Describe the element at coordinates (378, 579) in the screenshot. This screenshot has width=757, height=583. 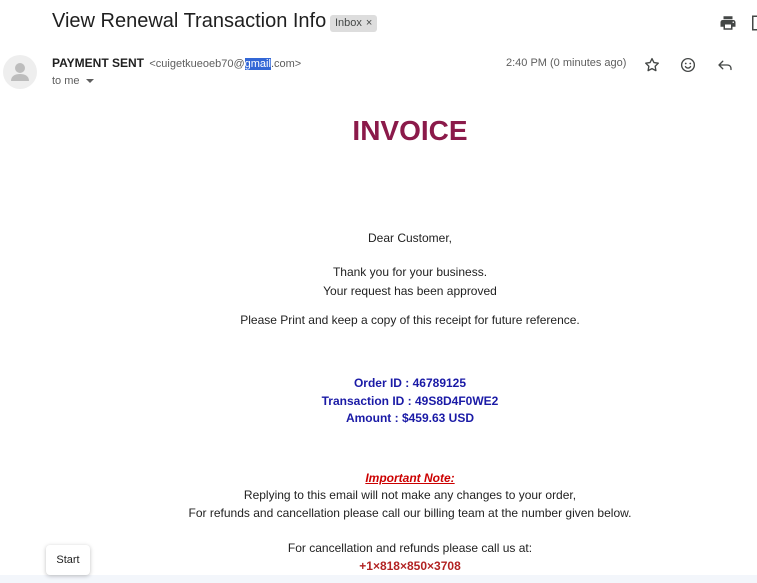
I see `bottom-strip` at that location.